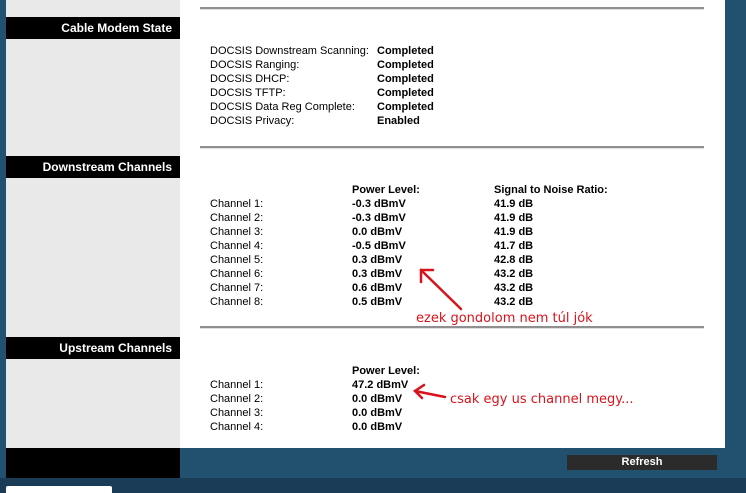 Image resolution: width=746 pixels, height=493 pixels. What do you see at coordinates (642, 462) in the screenshot?
I see `refresh-button: Refresh` at bounding box center [642, 462].